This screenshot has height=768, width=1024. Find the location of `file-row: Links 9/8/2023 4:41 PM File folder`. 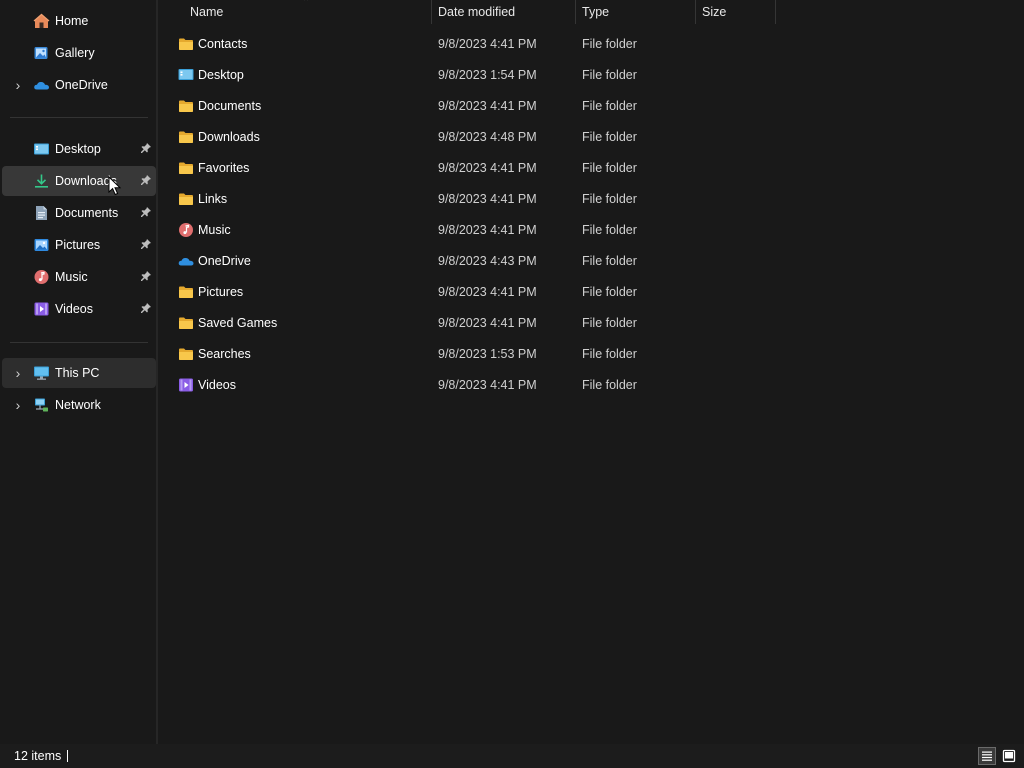

file-row: Links 9/8/2023 4:41 PM File folder is located at coordinates (471, 199).